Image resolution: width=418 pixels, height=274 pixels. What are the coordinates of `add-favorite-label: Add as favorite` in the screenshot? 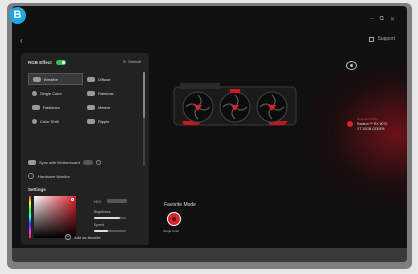 It's located at (87, 237).